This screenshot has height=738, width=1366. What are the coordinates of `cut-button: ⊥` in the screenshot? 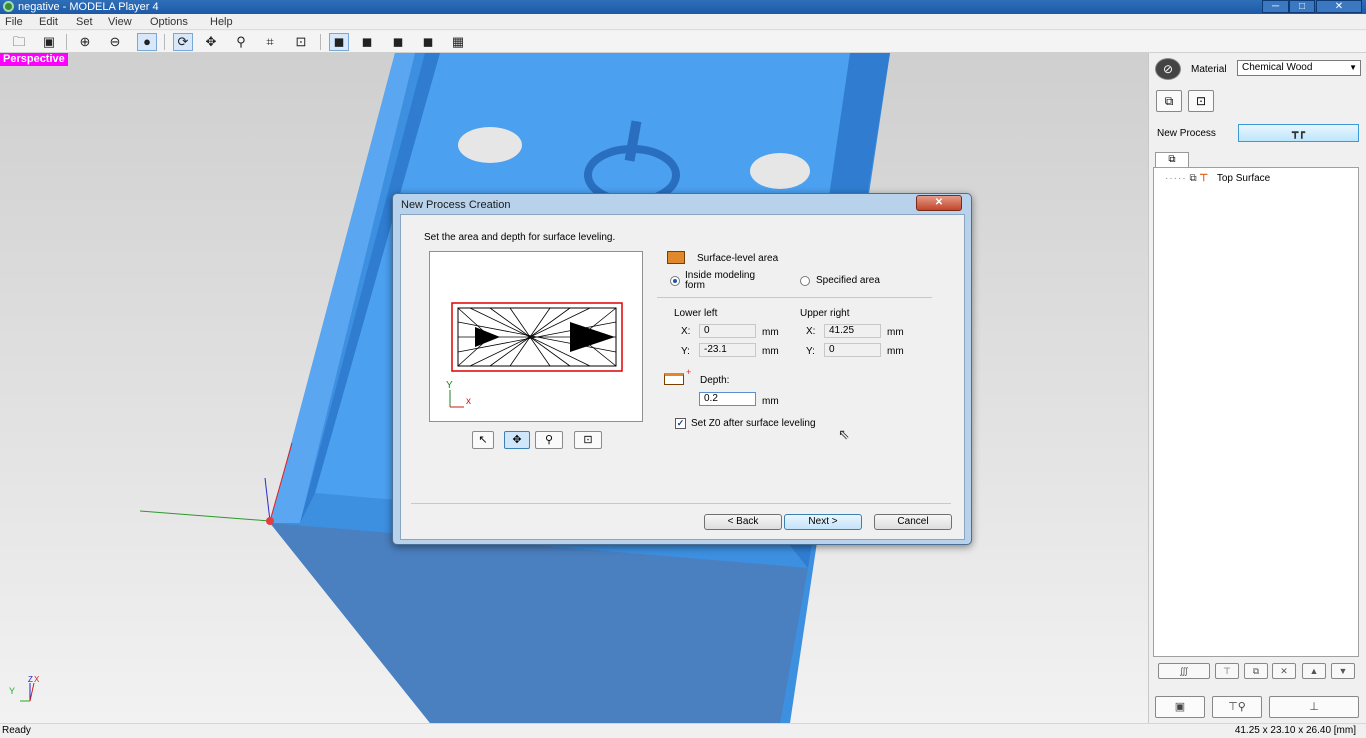 It's located at (1314, 707).